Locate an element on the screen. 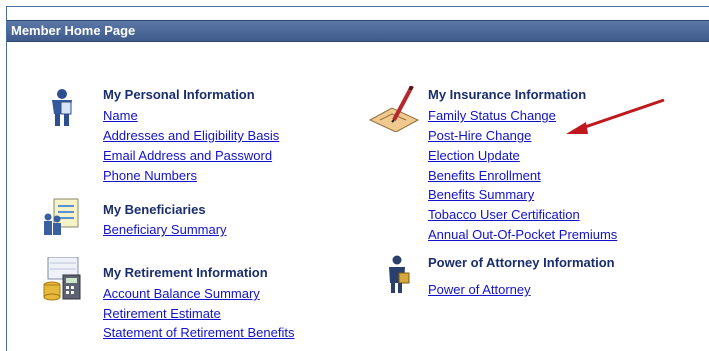 The height and width of the screenshot is (351, 709). beneficiaries-heading: My Beneficiaries is located at coordinates (154, 209).